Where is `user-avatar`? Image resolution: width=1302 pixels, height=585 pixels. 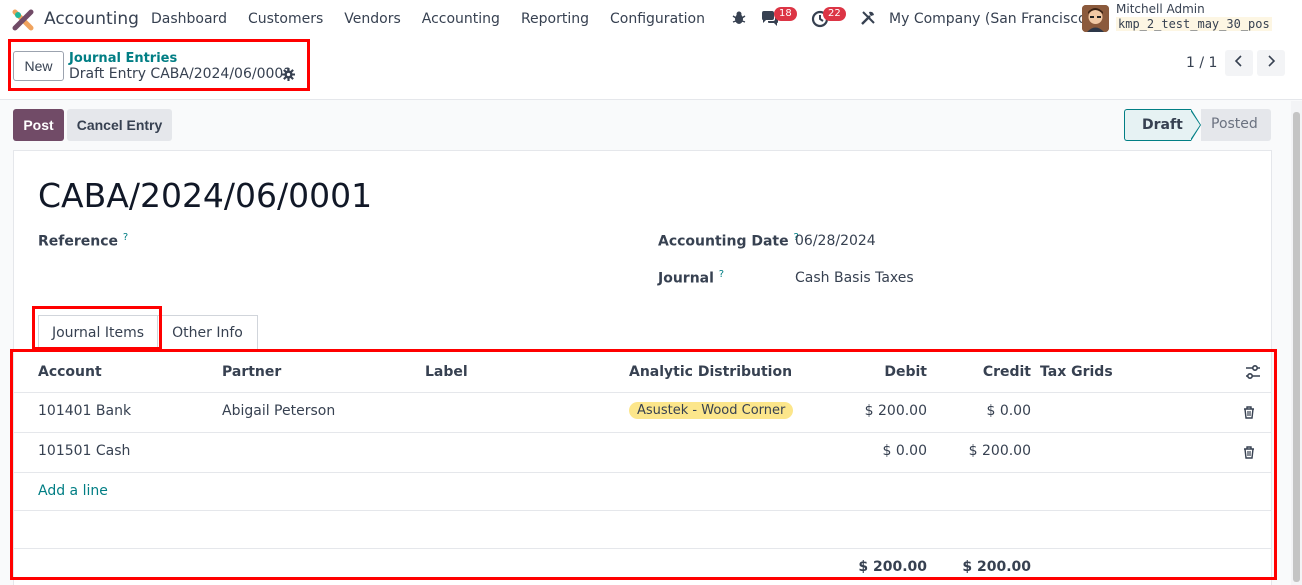 user-avatar is located at coordinates (1095, 18).